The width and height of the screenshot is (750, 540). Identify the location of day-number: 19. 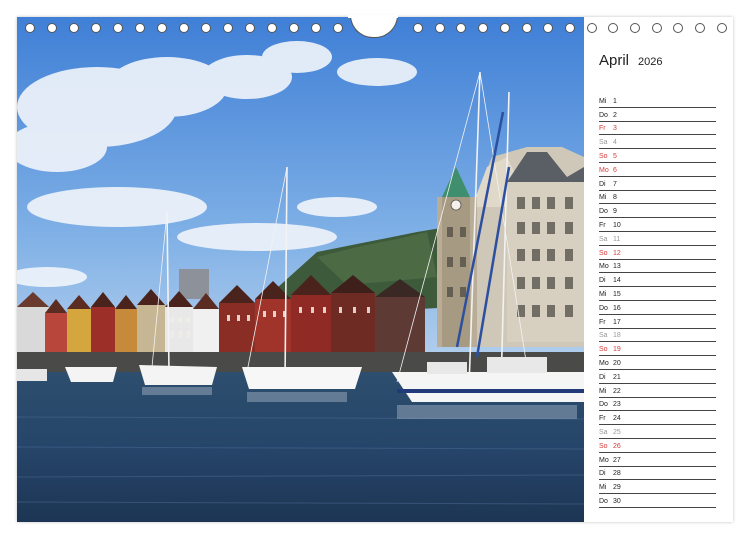
(617, 350).